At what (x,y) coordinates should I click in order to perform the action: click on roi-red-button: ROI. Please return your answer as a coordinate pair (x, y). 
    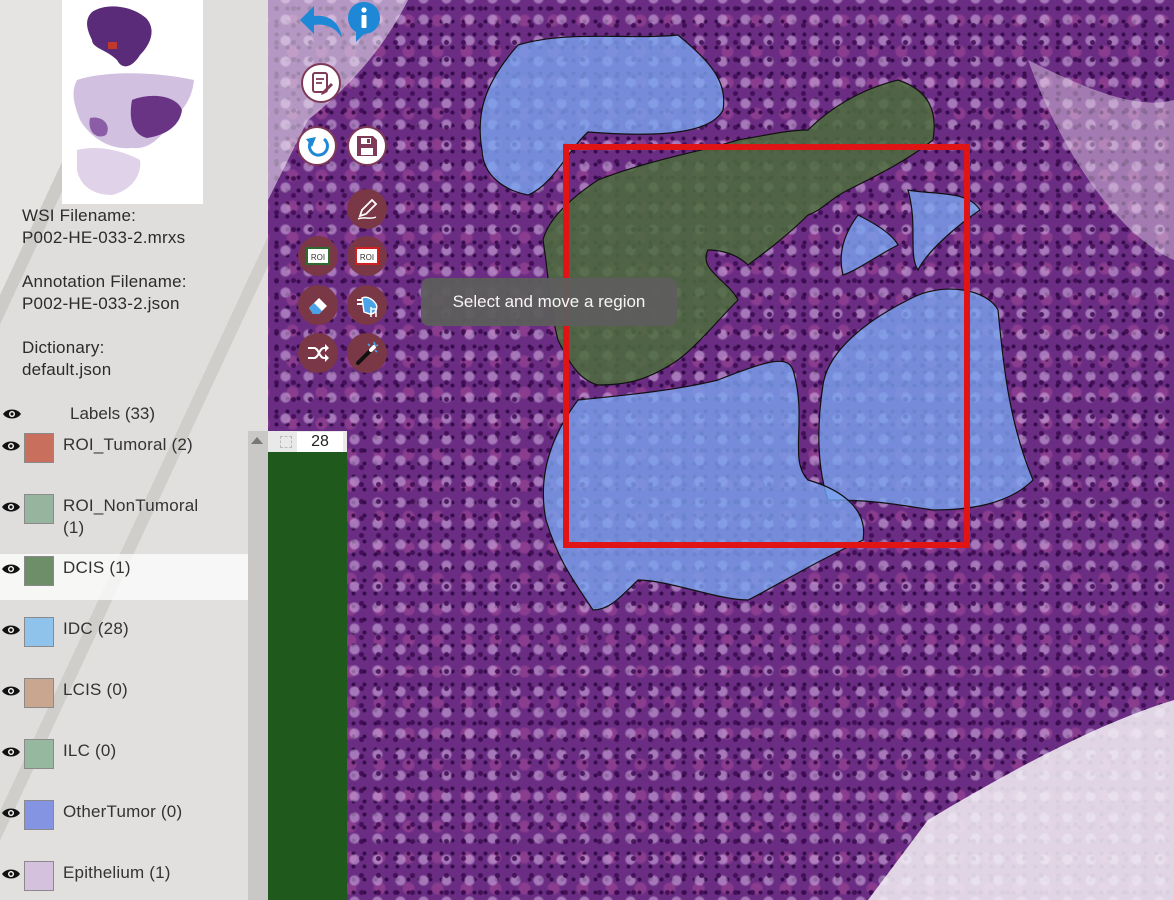
    Looking at the image, I should click on (367, 256).